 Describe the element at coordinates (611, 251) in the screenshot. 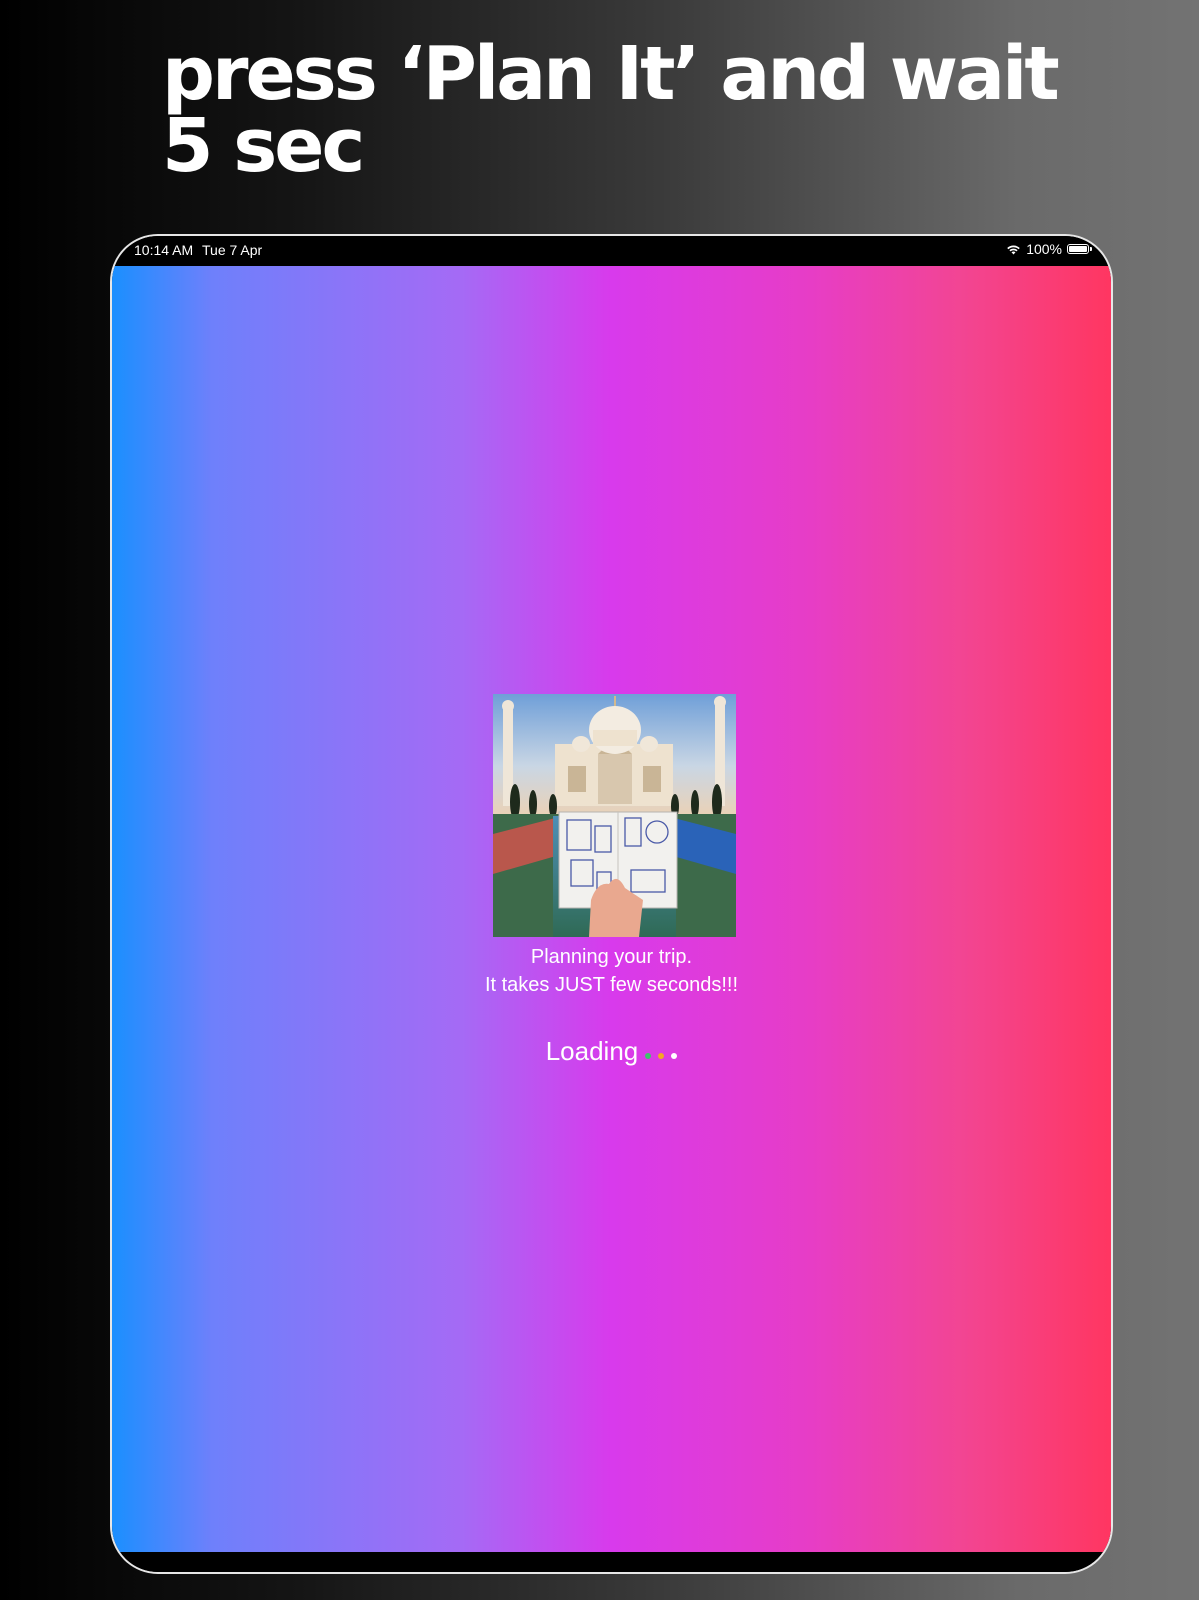

I see `status-bar: 10:14 AM Tue 7 Apr 100%` at that location.